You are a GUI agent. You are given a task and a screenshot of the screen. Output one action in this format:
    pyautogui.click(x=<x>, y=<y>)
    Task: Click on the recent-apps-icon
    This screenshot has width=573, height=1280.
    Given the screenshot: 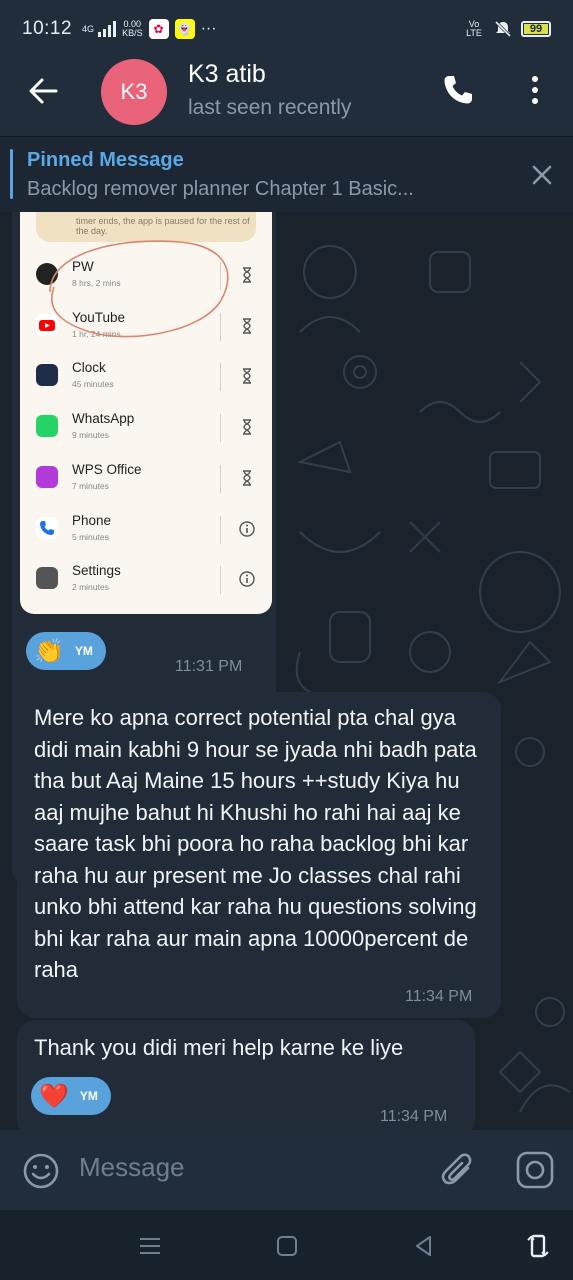 What is the action you would take?
    pyautogui.click(x=150, y=1246)
    